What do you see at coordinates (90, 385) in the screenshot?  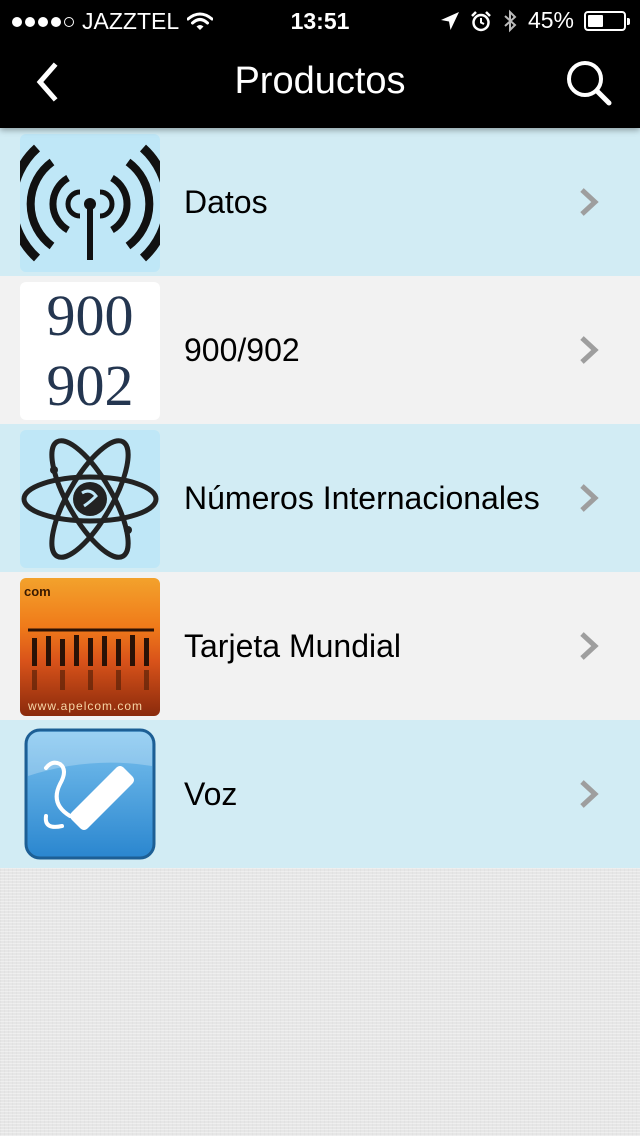 I see `icon-text-902: 902` at bounding box center [90, 385].